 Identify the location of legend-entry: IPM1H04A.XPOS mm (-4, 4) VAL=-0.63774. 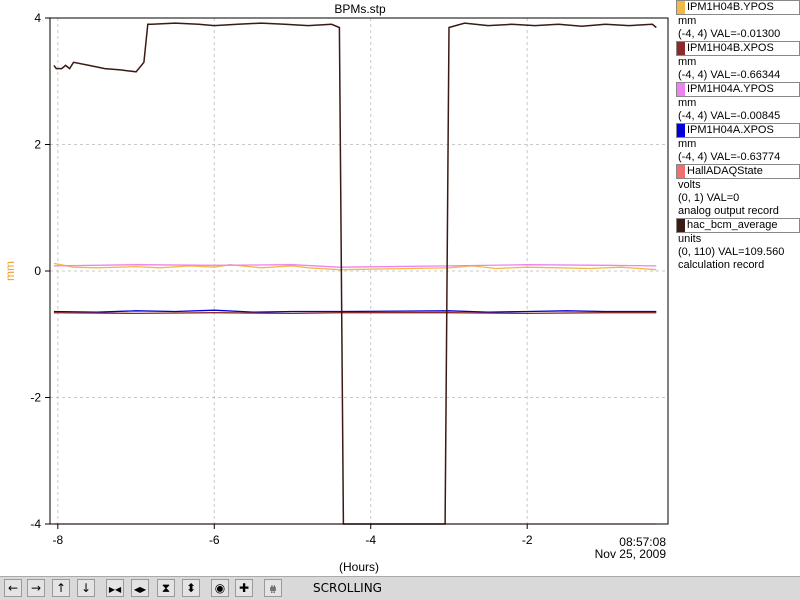
(736, 143).